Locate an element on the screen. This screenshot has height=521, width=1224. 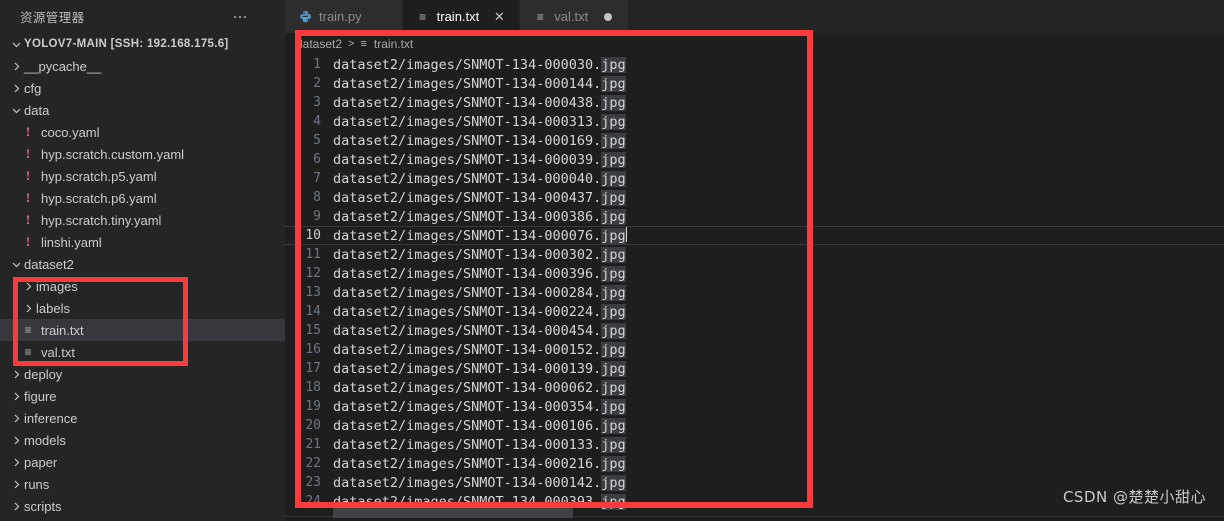
tree-item-images: images is located at coordinates (142, 286).